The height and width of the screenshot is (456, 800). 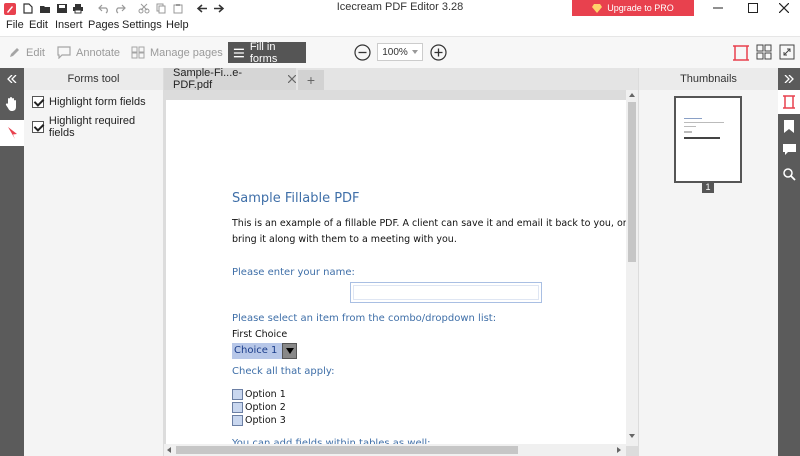 I want to click on menu-help: Help, so click(x=177, y=25).